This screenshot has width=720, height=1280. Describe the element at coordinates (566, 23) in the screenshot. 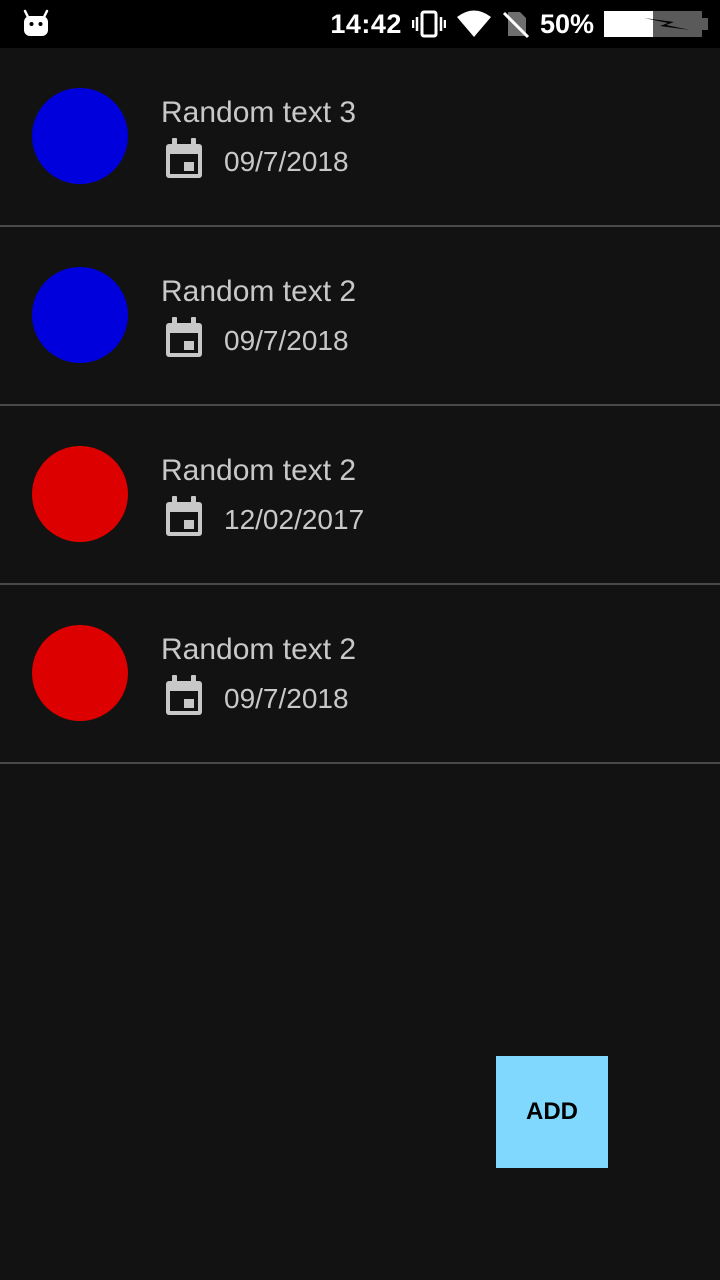

I see `battery-percent: 50%` at that location.